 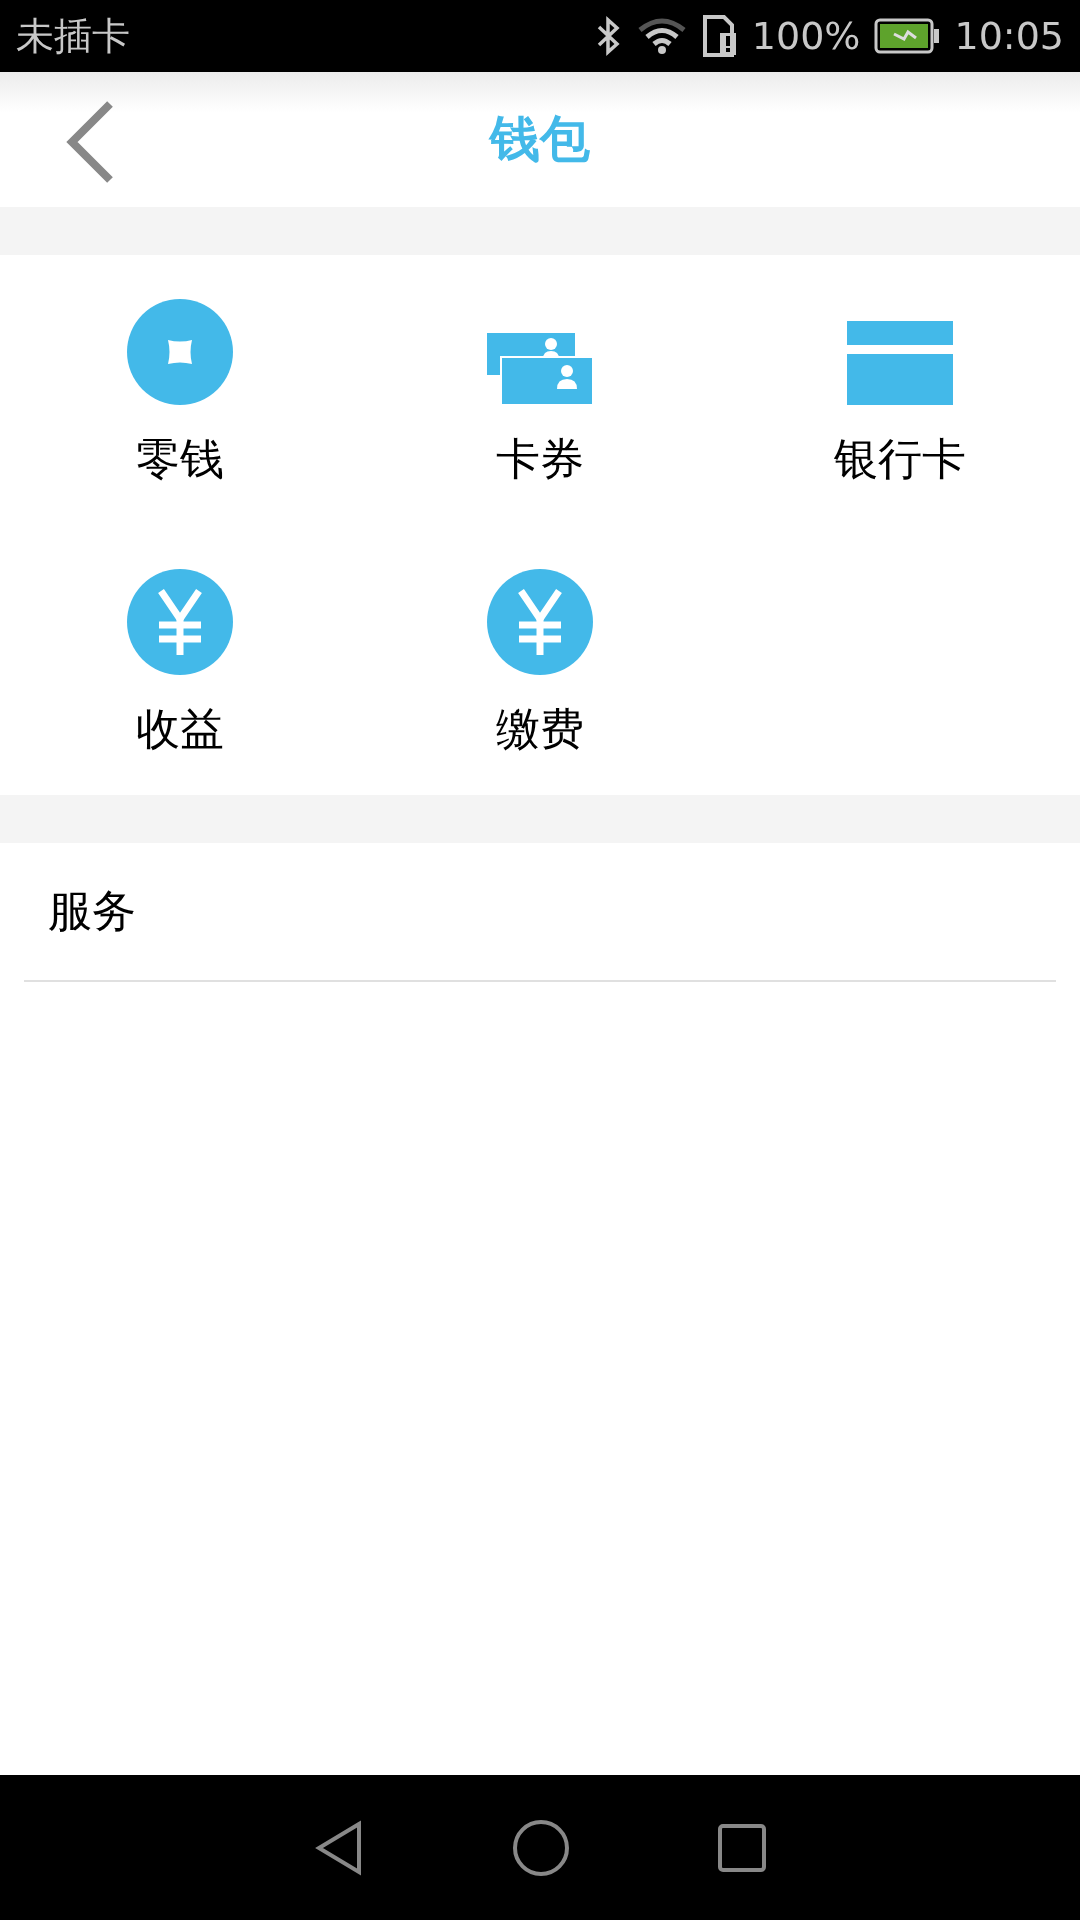 I want to click on wallet-tile: 收益, so click(x=180, y=660).